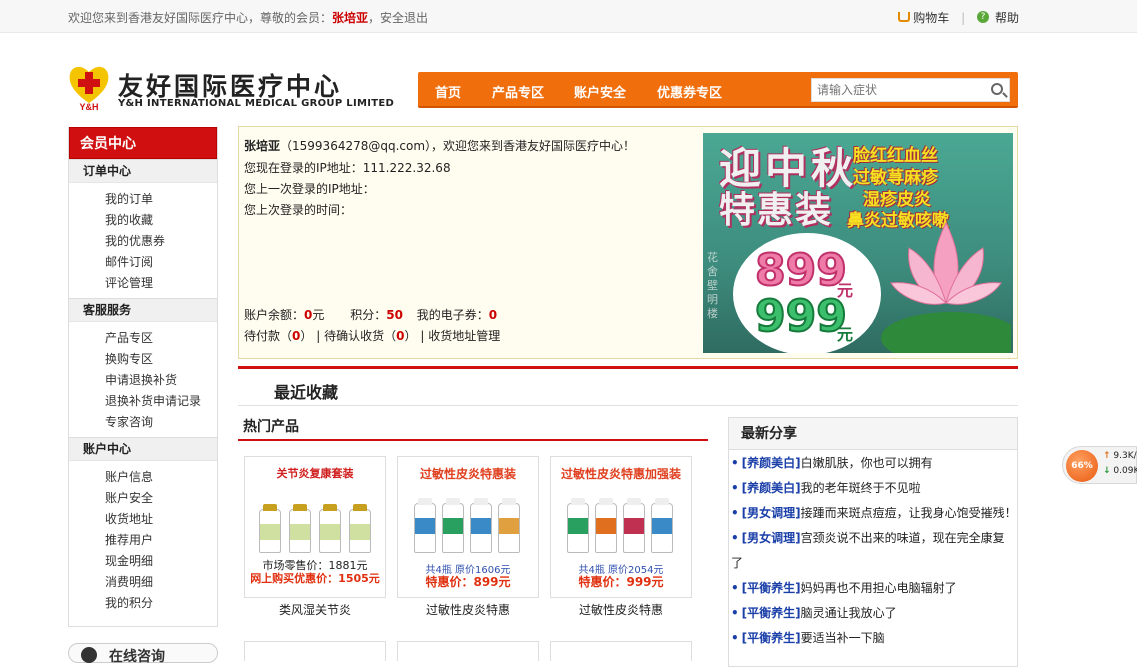 The height and width of the screenshot is (667, 1137). I want to click on greeting-email: （1599364278@qq.com），欢迎您来到香港友好国际医疗中心！, so click(458, 146).